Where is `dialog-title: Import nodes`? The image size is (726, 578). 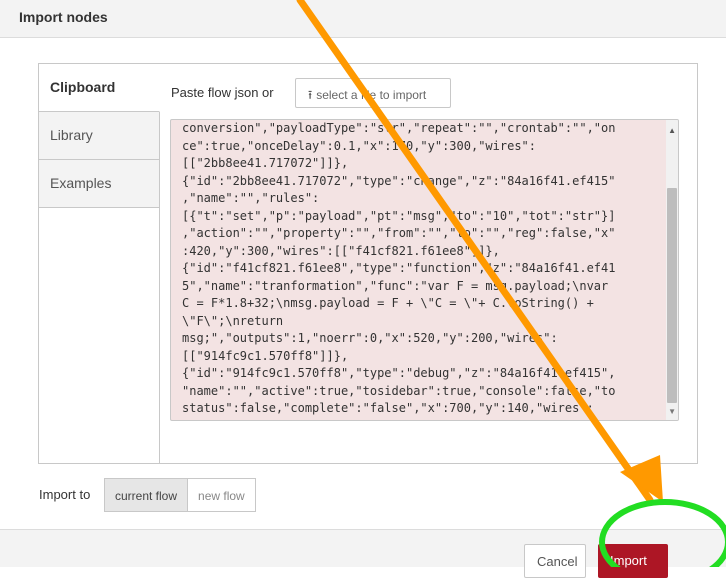
dialog-title: Import nodes is located at coordinates (63, 17).